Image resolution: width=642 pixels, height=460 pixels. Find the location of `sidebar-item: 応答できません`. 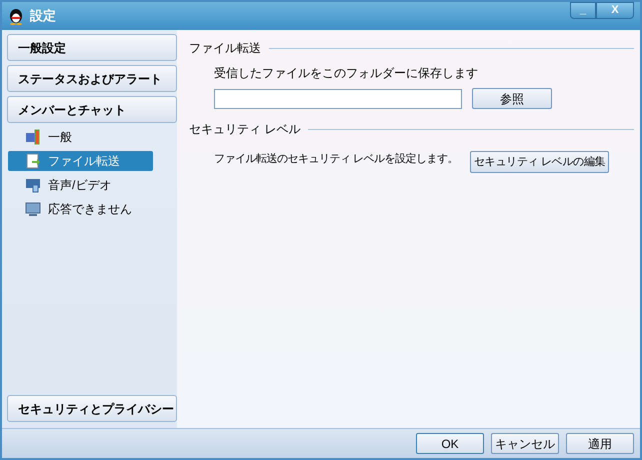

sidebar-item: 応答できません is located at coordinates (80, 209).